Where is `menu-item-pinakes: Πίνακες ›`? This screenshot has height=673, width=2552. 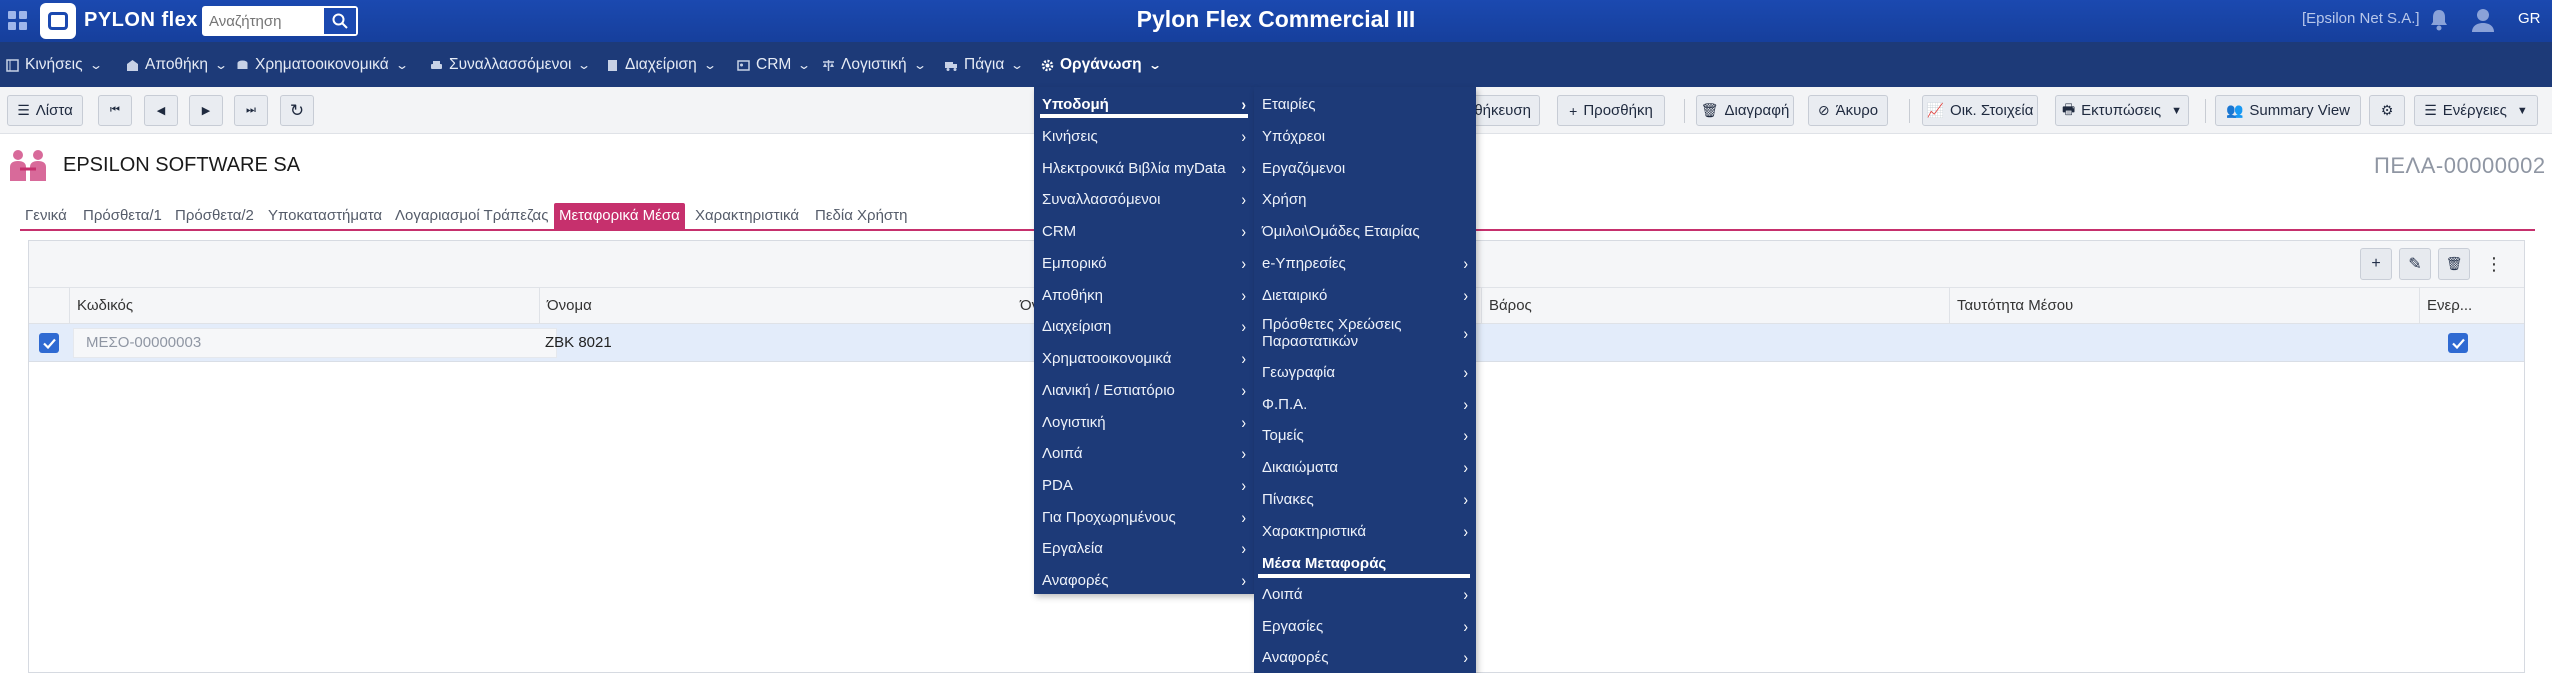 menu-item-pinakes: Πίνακες › is located at coordinates (1365, 499).